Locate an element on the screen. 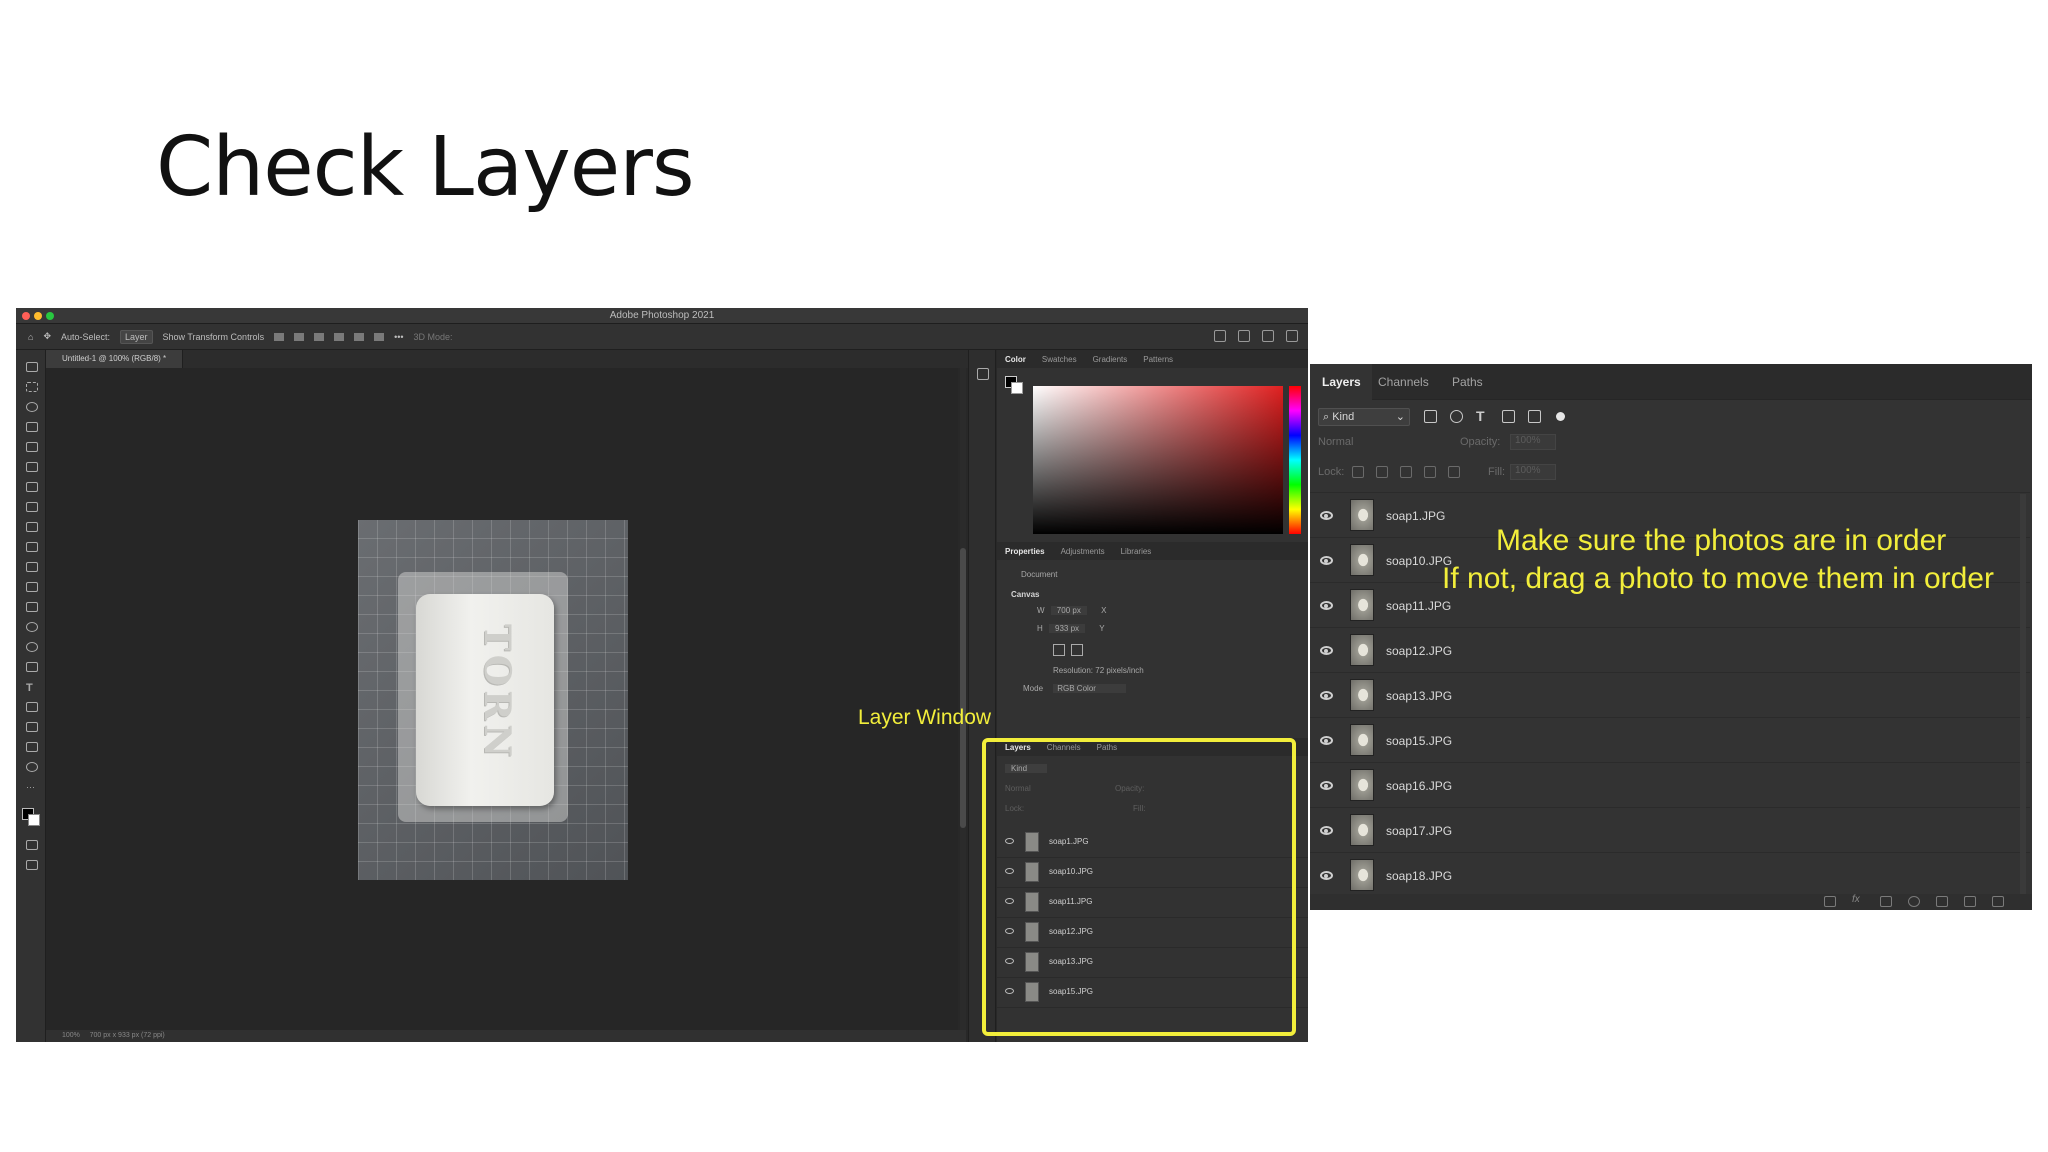 The height and width of the screenshot is (1152, 2048). tab-libraries: Libraries is located at coordinates (1136, 551).